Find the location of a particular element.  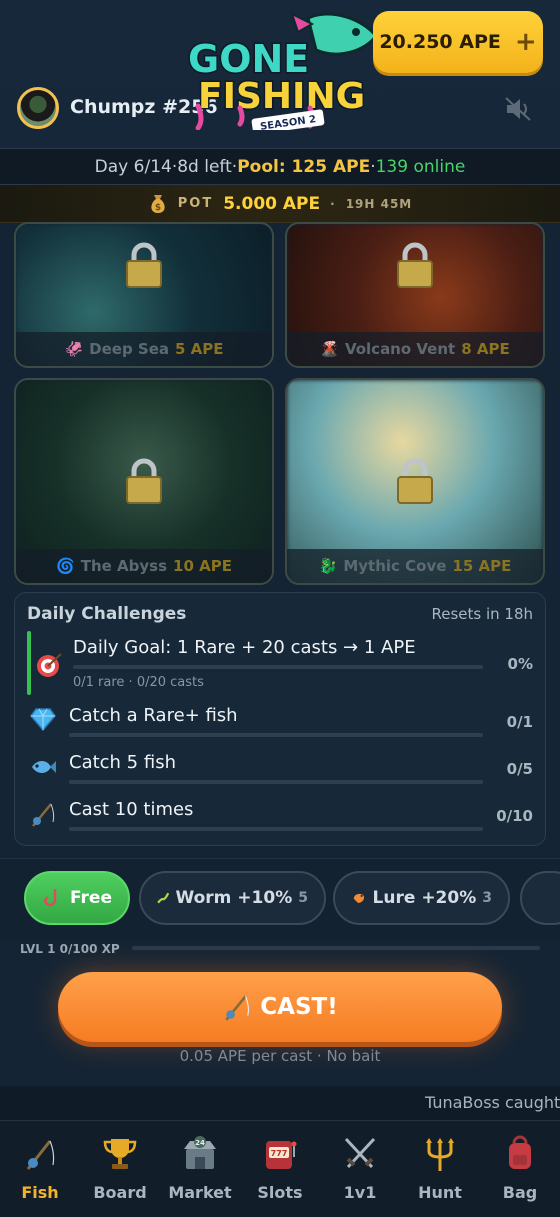

location-card-the-abyss: 🌀 The Abyss 10 APE is located at coordinates (144, 481).